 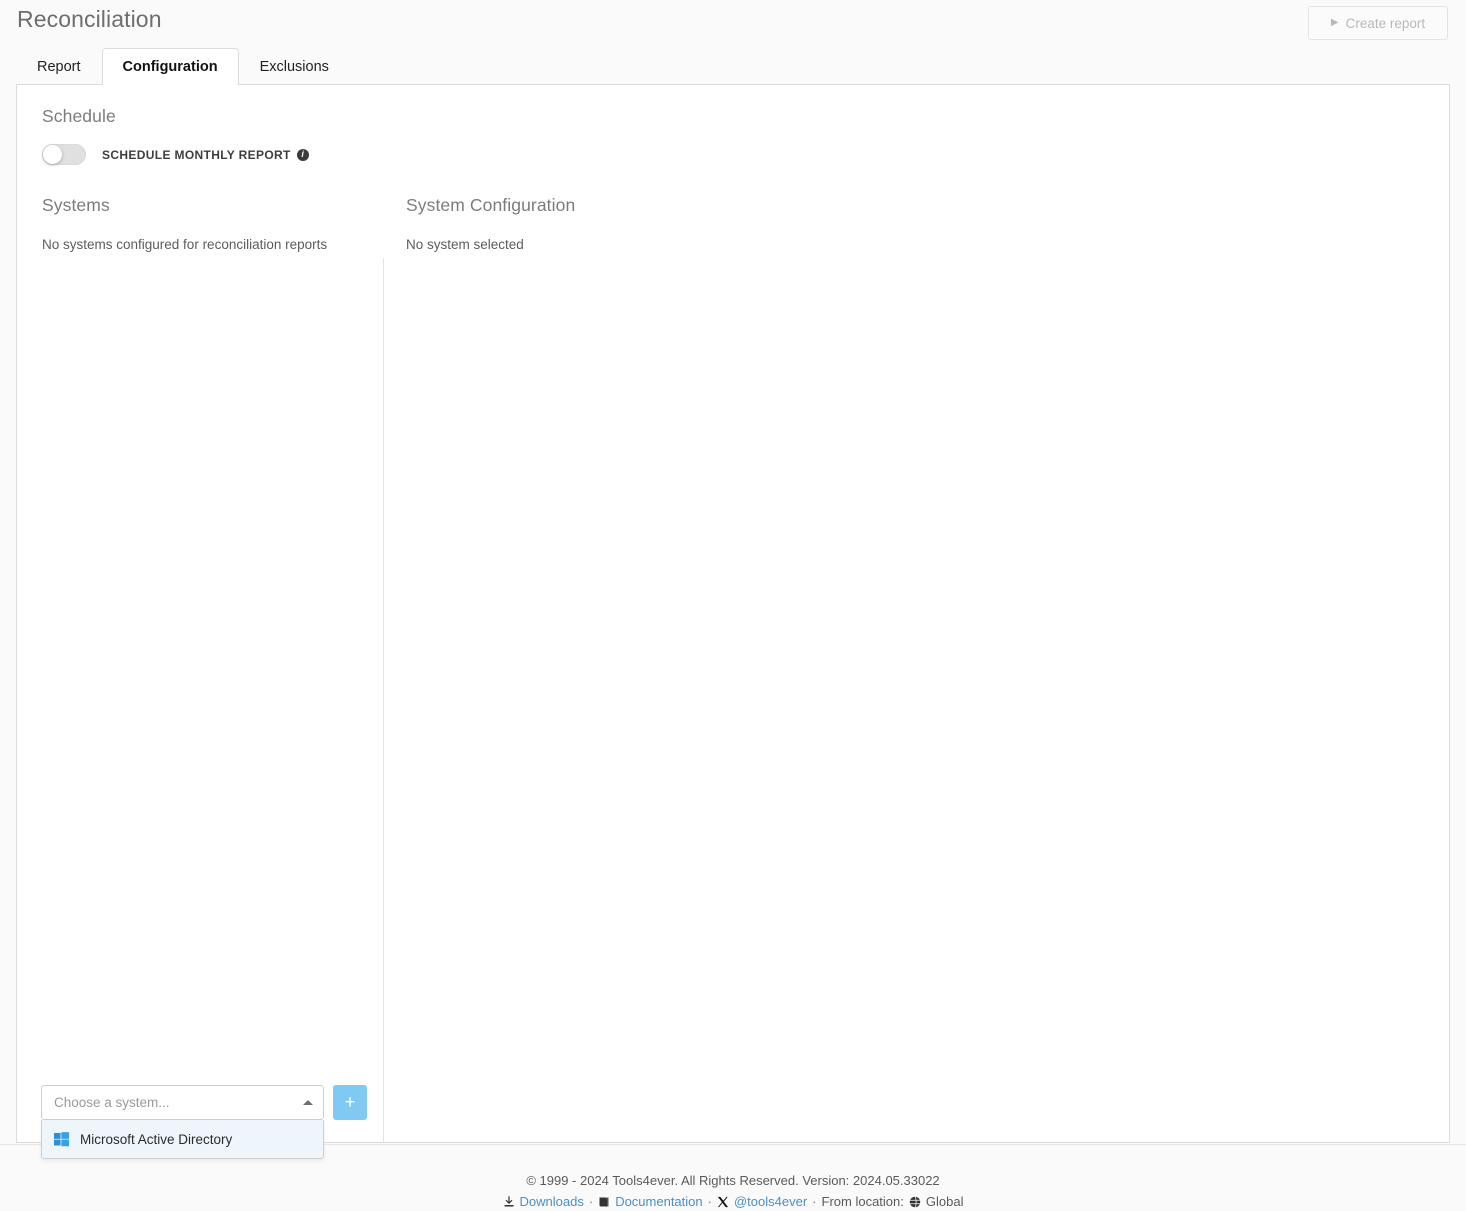 I want to click on schedule-toggle-row: SCHEDULE MONTHLY REPORT i, so click(x=175, y=154).